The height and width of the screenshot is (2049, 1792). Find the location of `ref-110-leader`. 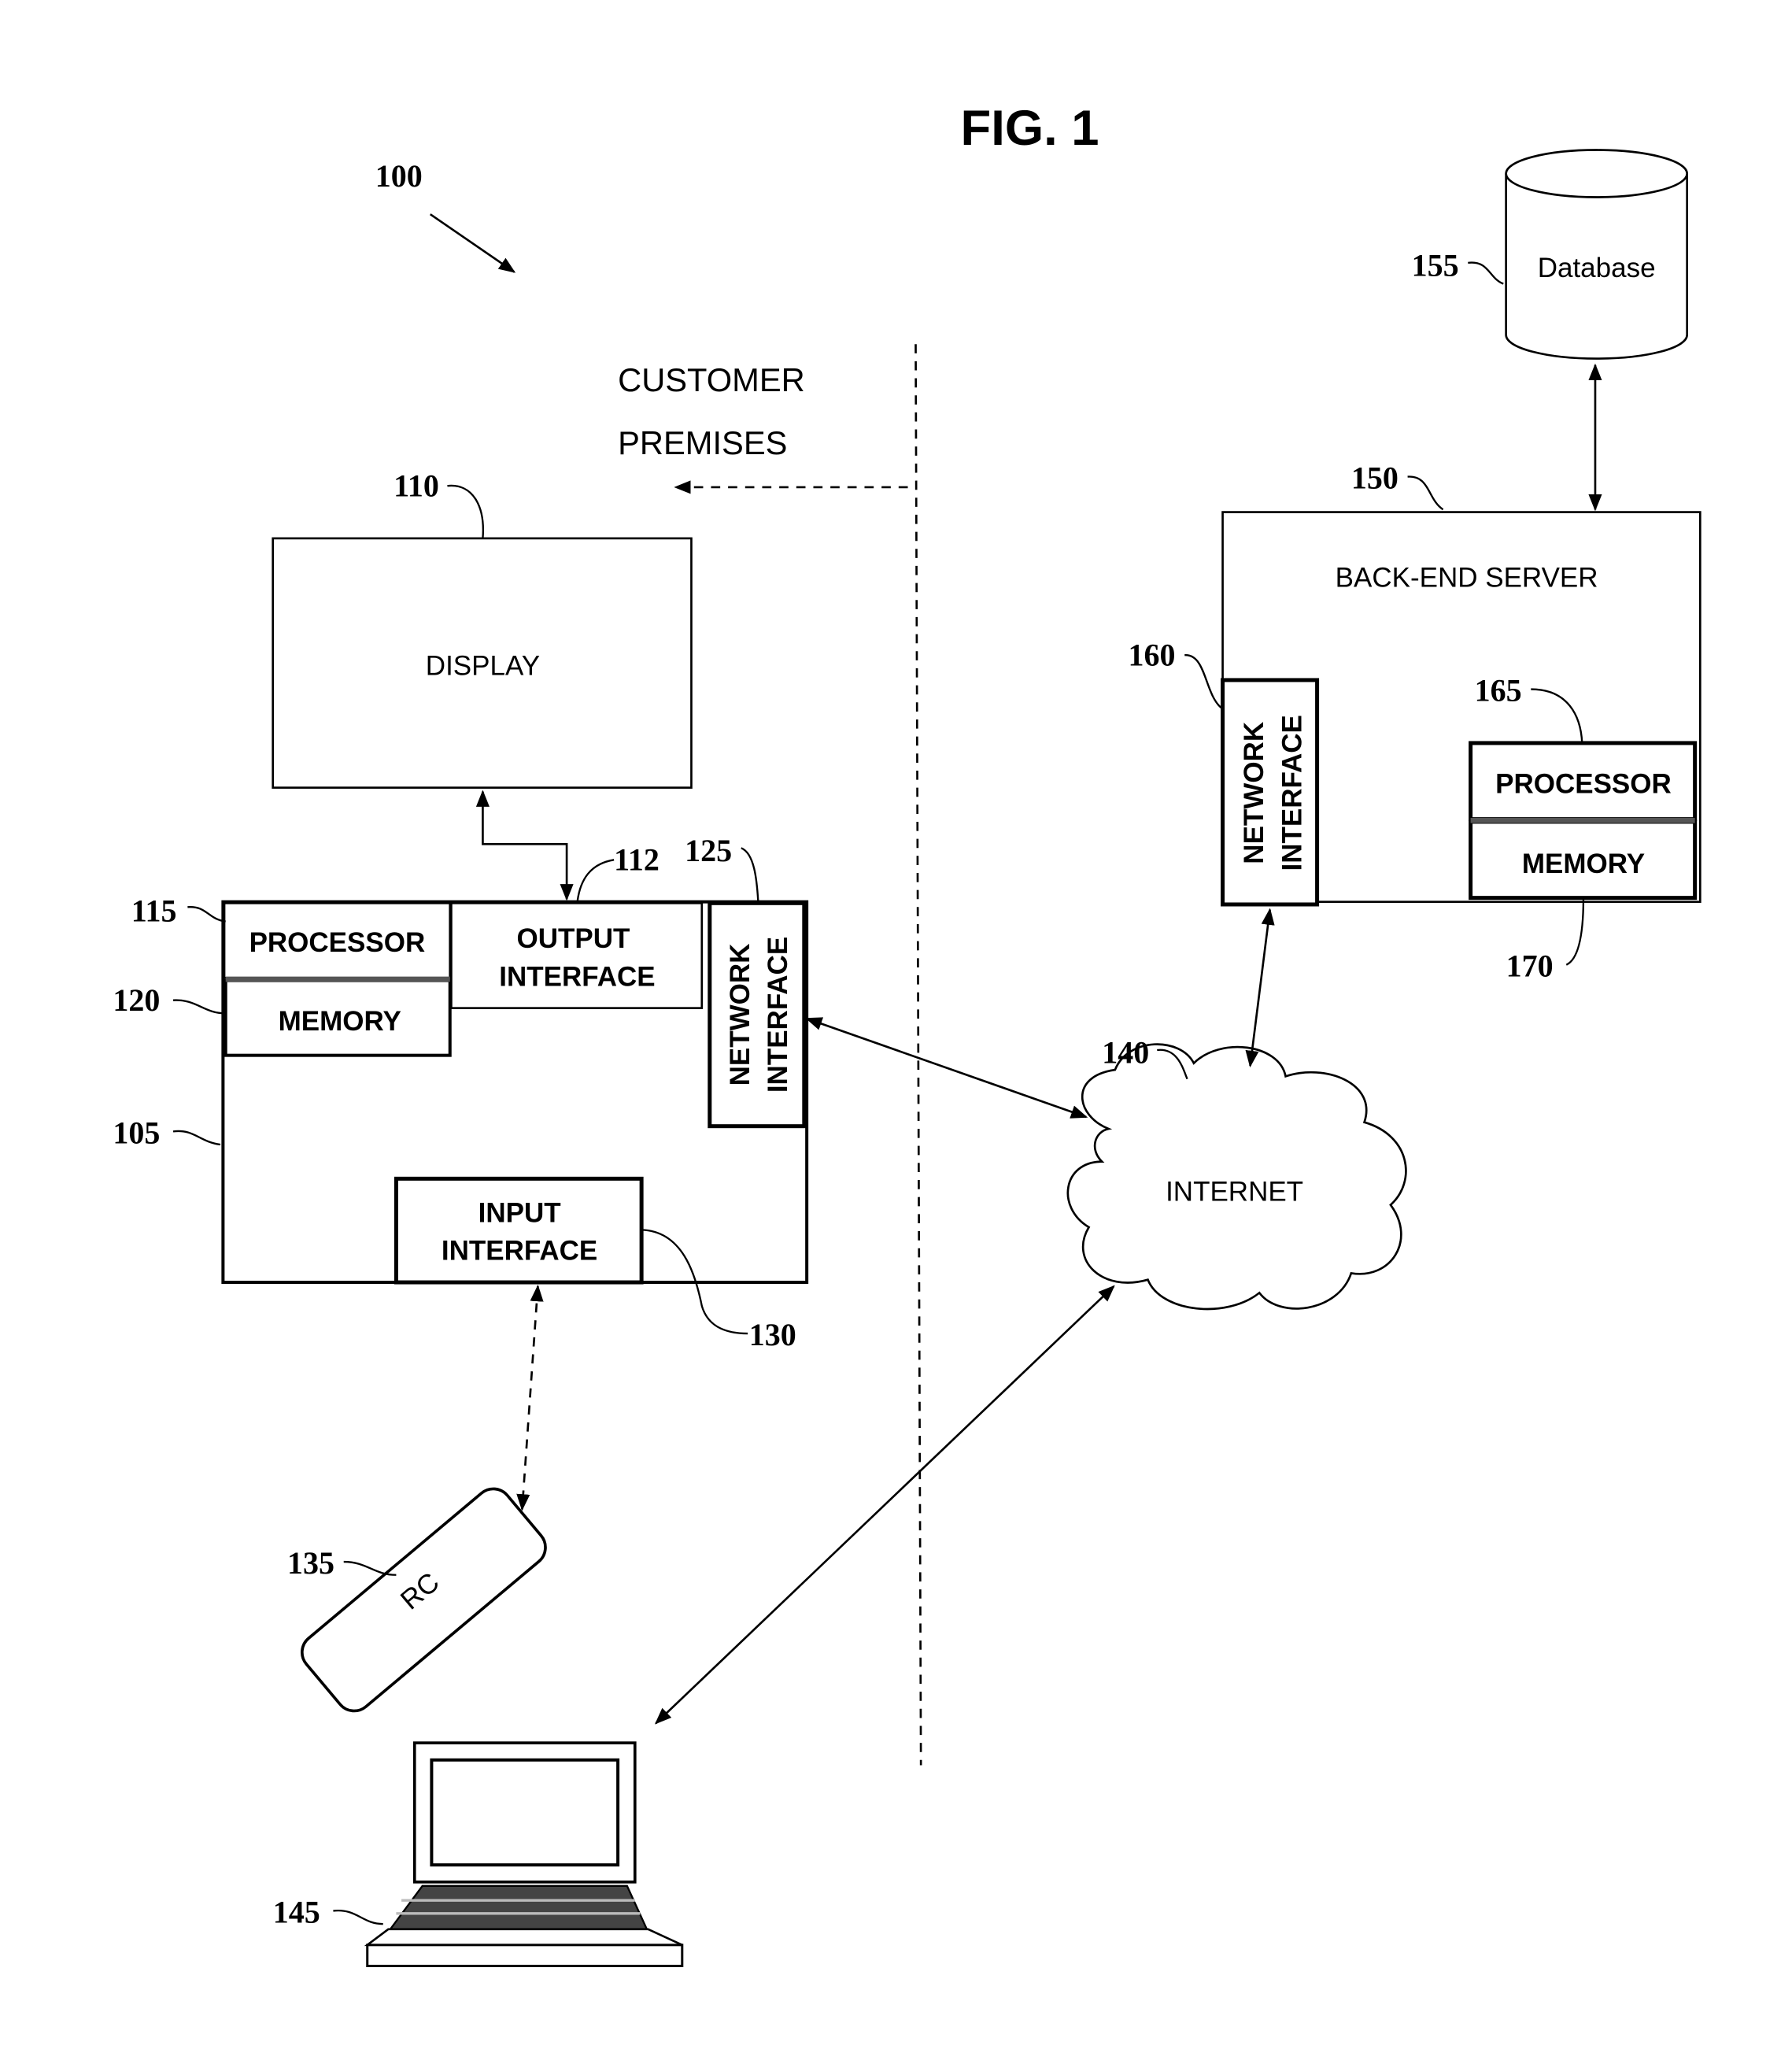

ref-110-leader is located at coordinates (466, 511).